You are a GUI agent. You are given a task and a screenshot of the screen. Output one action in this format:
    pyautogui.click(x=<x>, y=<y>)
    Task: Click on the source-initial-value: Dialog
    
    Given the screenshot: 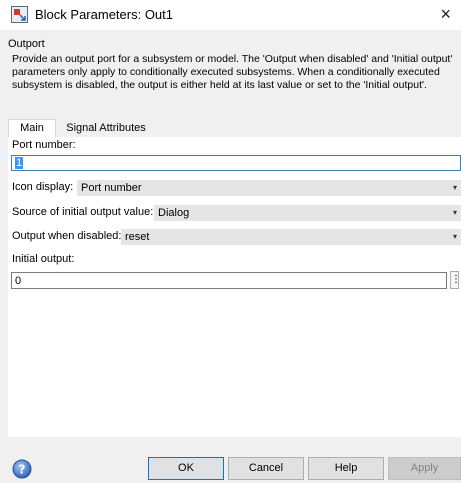 What is the action you would take?
    pyautogui.click(x=174, y=213)
    